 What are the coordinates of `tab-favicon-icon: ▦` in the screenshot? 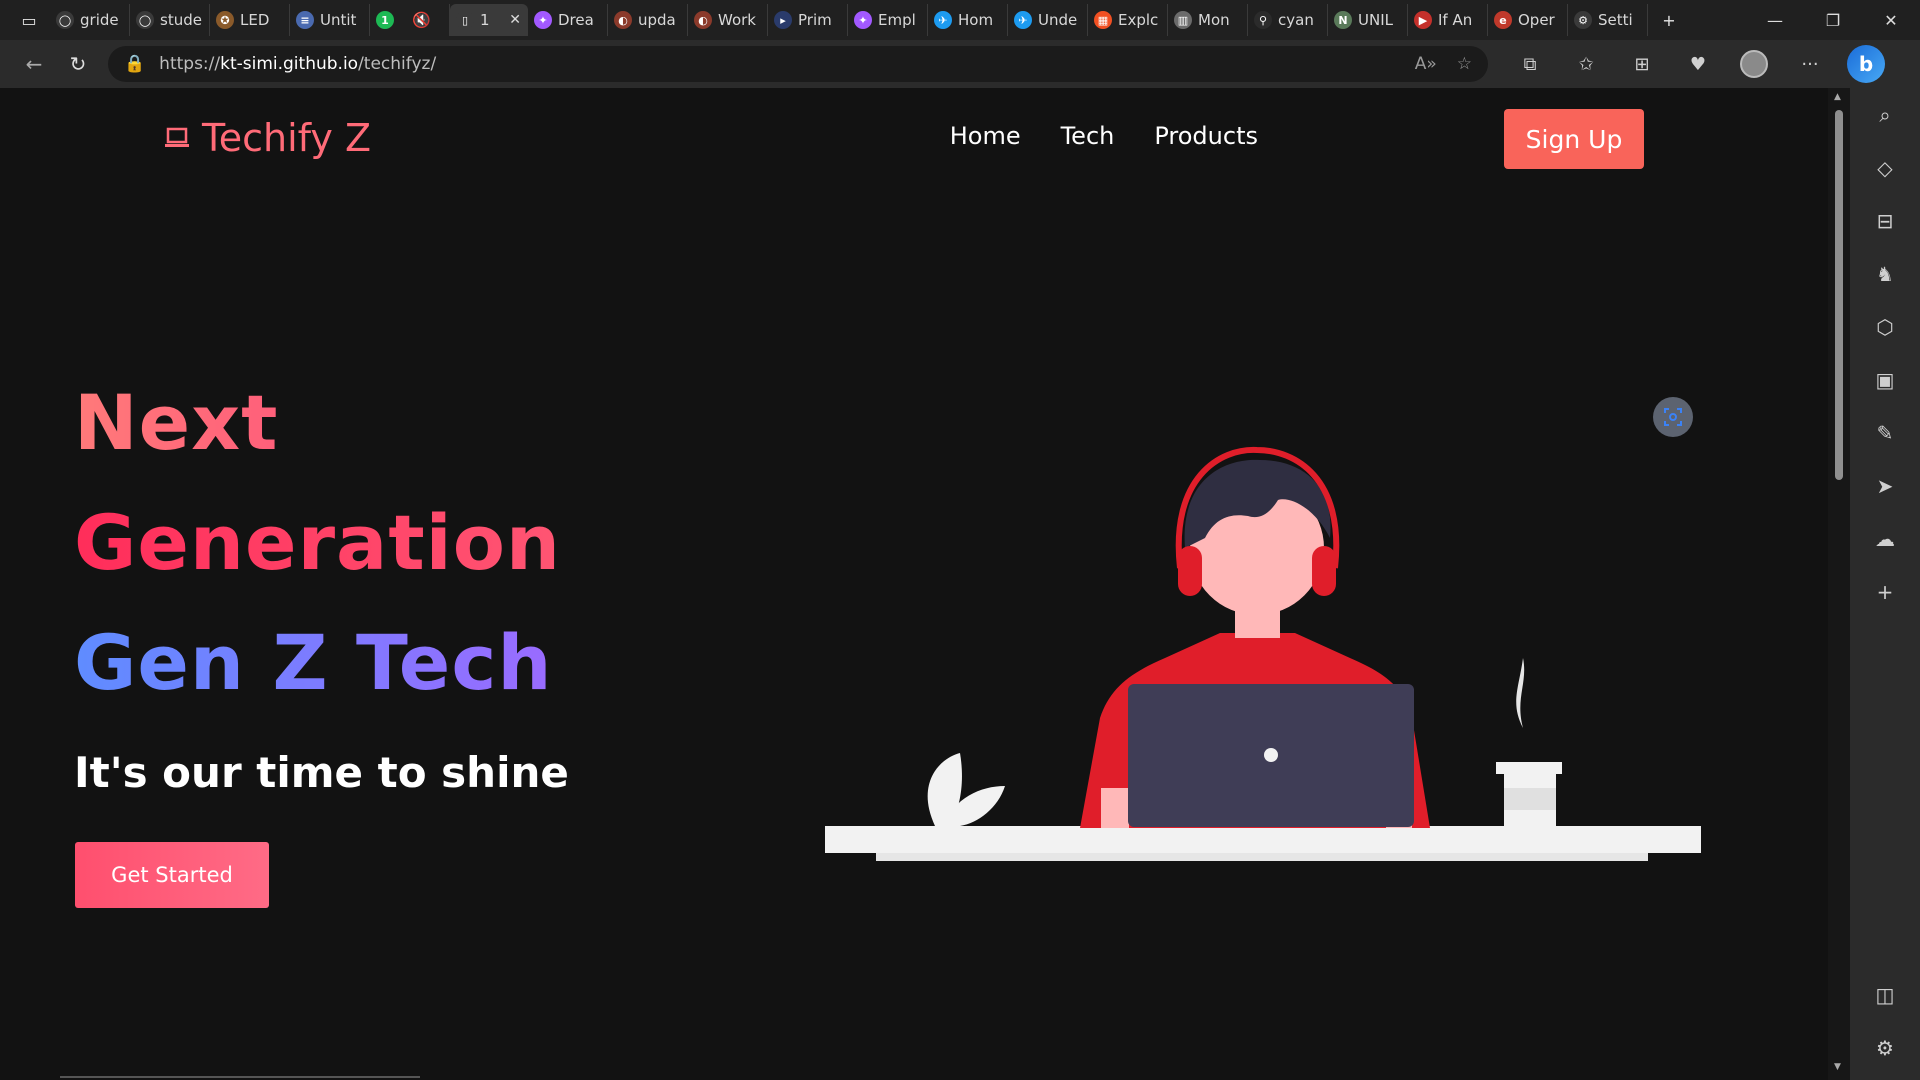 It's located at (1103, 20).